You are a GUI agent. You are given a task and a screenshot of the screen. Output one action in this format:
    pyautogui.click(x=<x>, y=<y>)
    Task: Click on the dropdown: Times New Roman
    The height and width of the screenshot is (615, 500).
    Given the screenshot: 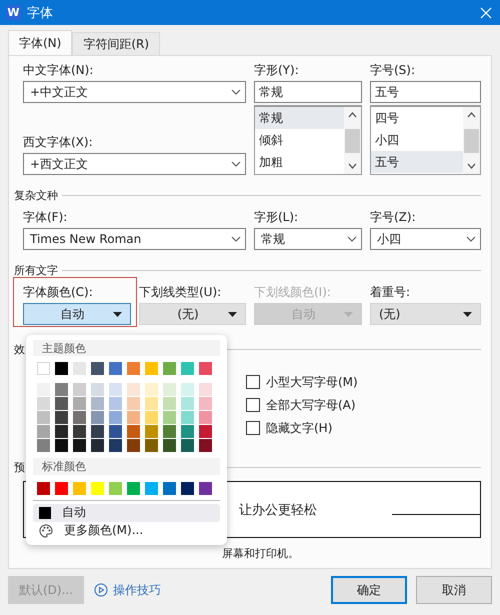 What is the action you would take?
    pyautogui.click(x=134, y=239)
    